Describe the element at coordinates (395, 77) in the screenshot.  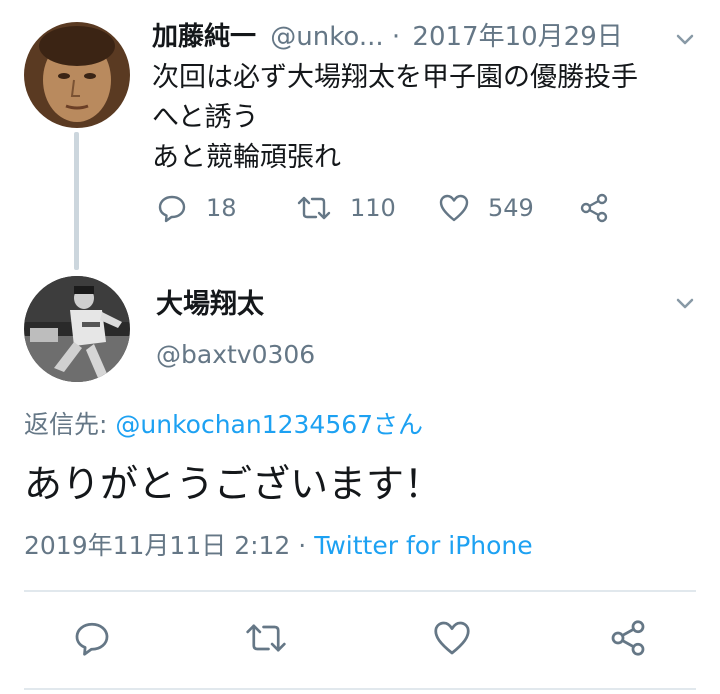
I see `tweet1-text-line: 次回は必ず大場翔太を甲子園の優勝投手` at that location.